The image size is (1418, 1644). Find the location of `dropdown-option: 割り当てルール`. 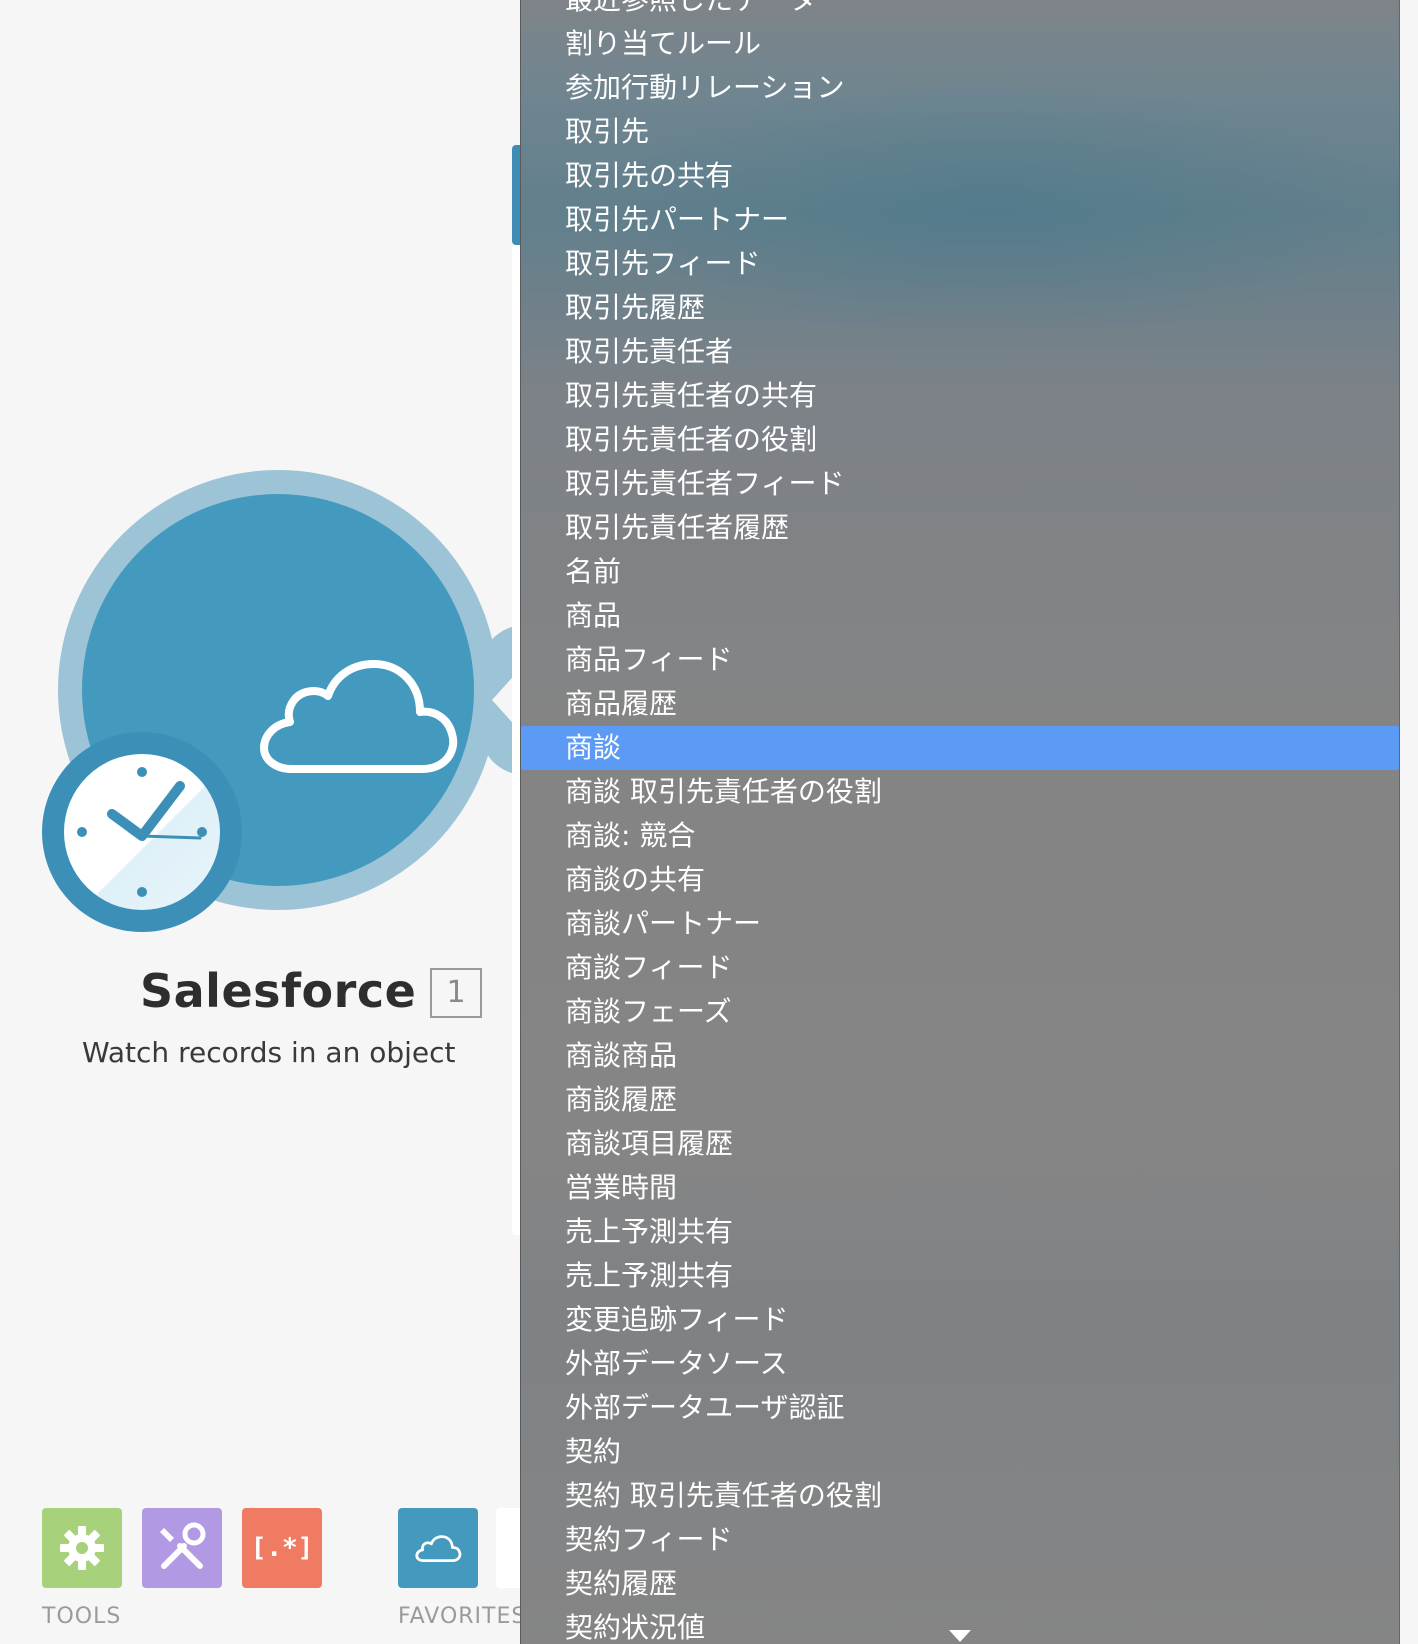

dropdown-option: 割り当てルール is located at coordinates (960, 44).